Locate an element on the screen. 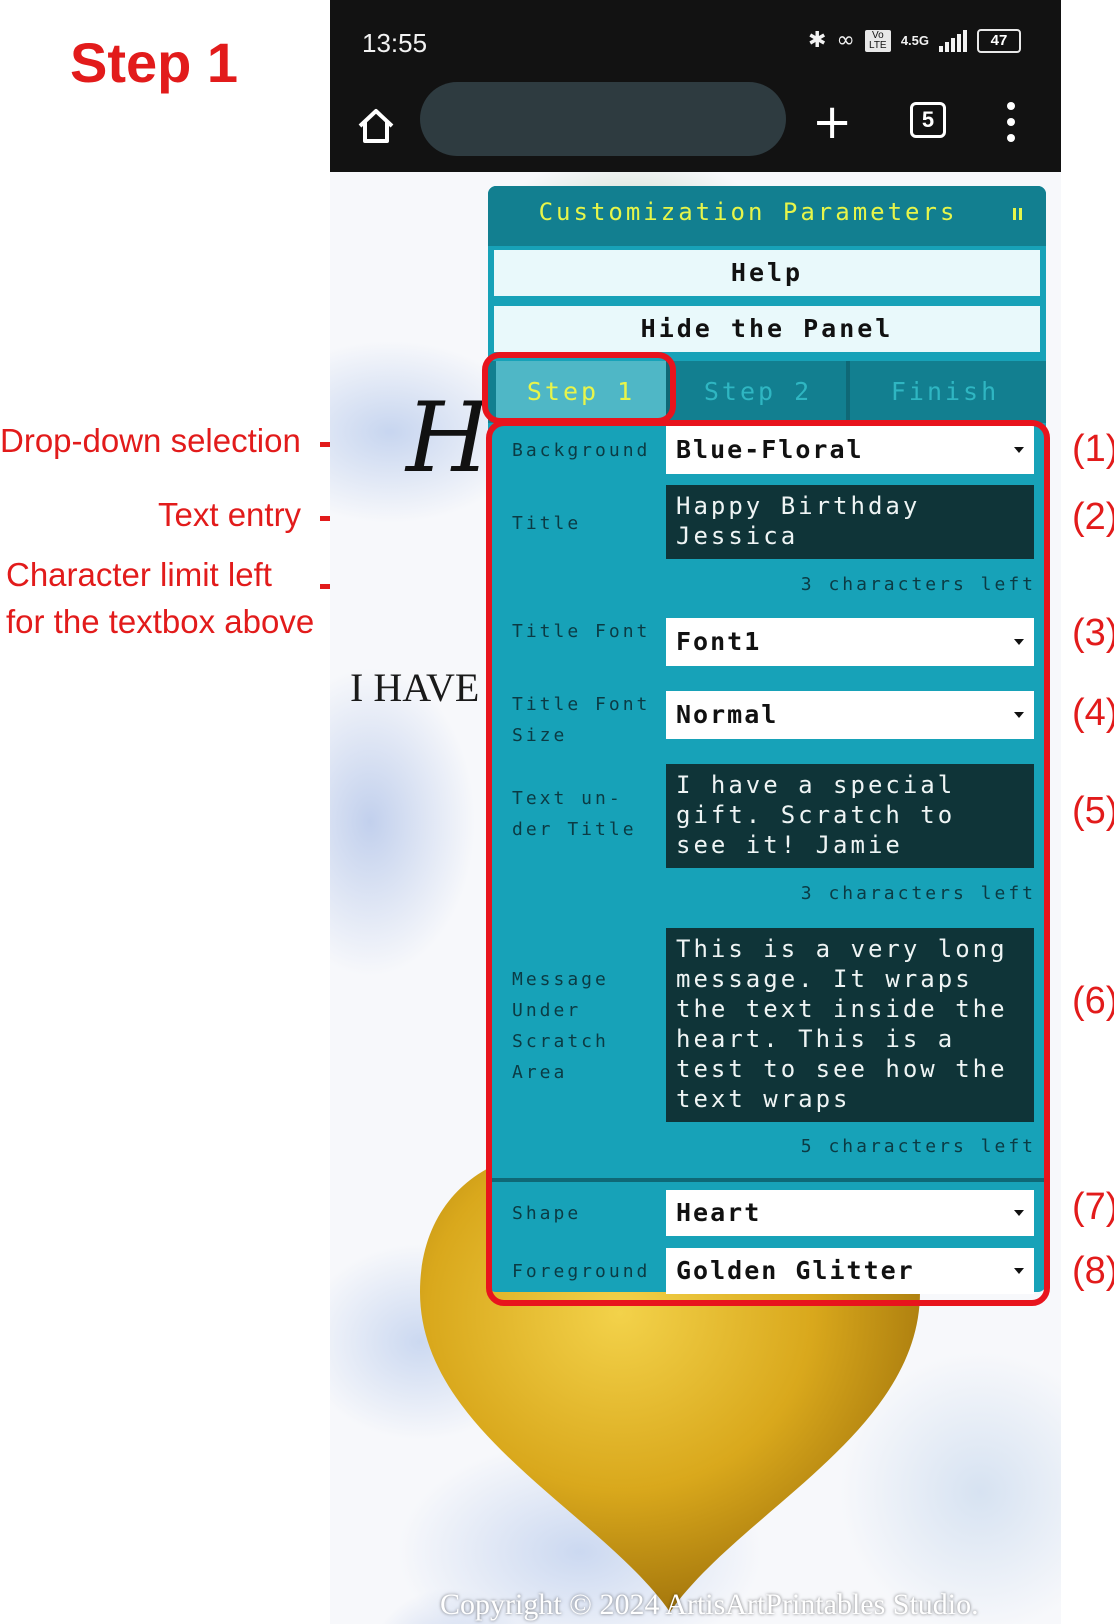 The width and height of the screenshot is (1114, 1624). bluetooth-icon: ✱ is located at coordinates (817, 40).